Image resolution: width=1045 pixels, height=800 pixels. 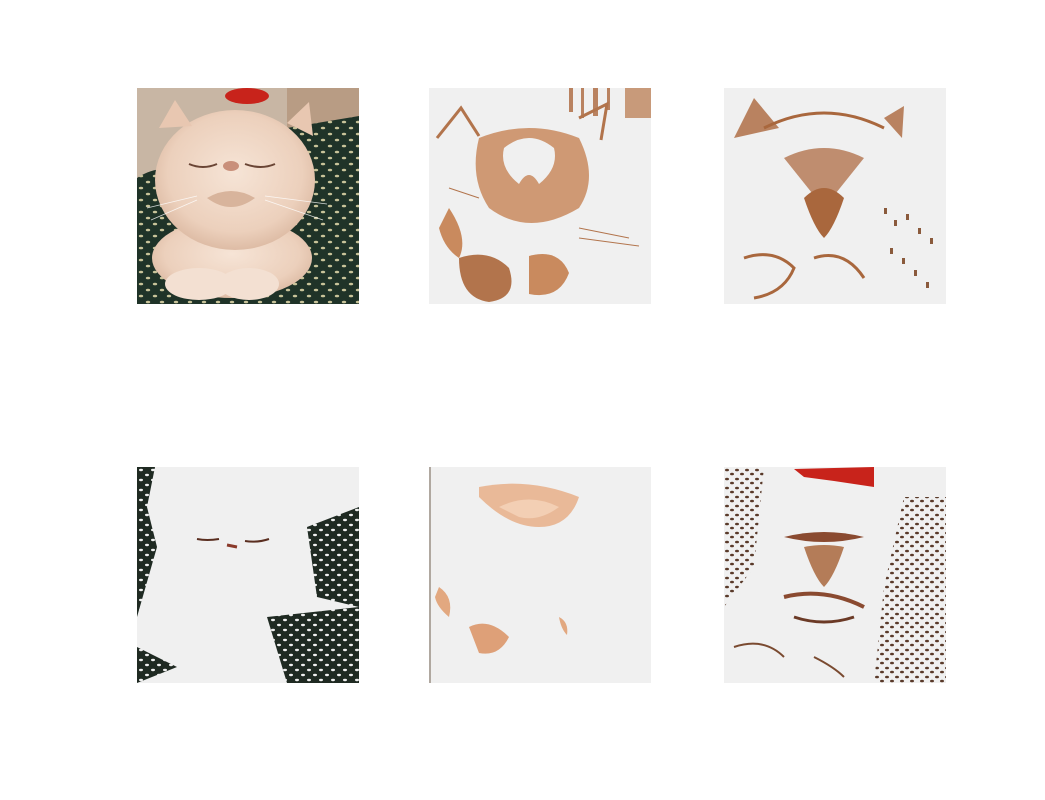 I want to click on segment-mask-1-panel, so click(x=540, y=196).